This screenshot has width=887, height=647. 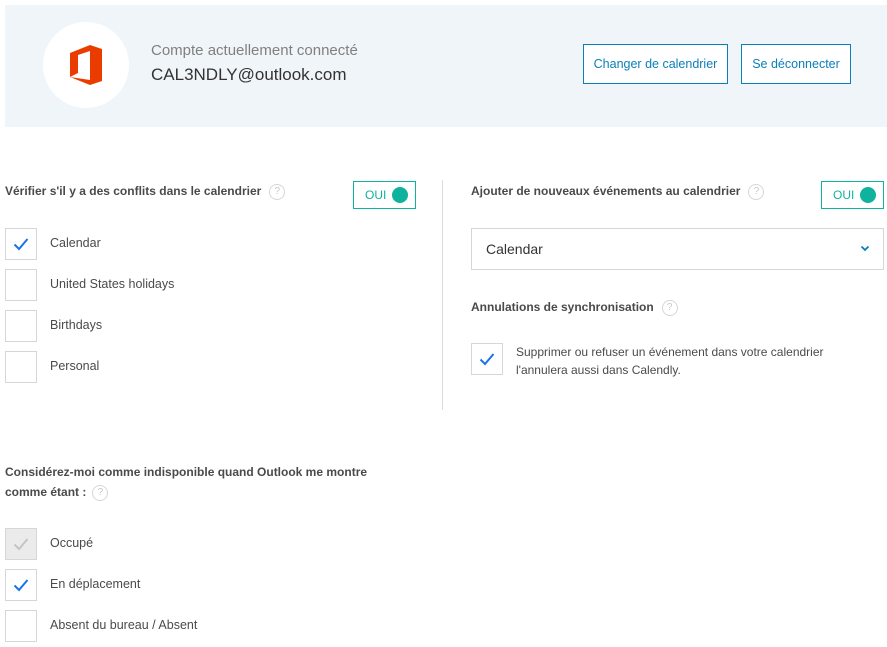 What do you see at coordinates (655, 64) in the screenshot?
I see `change-calendar-button: Changer de calendrier` at bounding box center [655, 64].